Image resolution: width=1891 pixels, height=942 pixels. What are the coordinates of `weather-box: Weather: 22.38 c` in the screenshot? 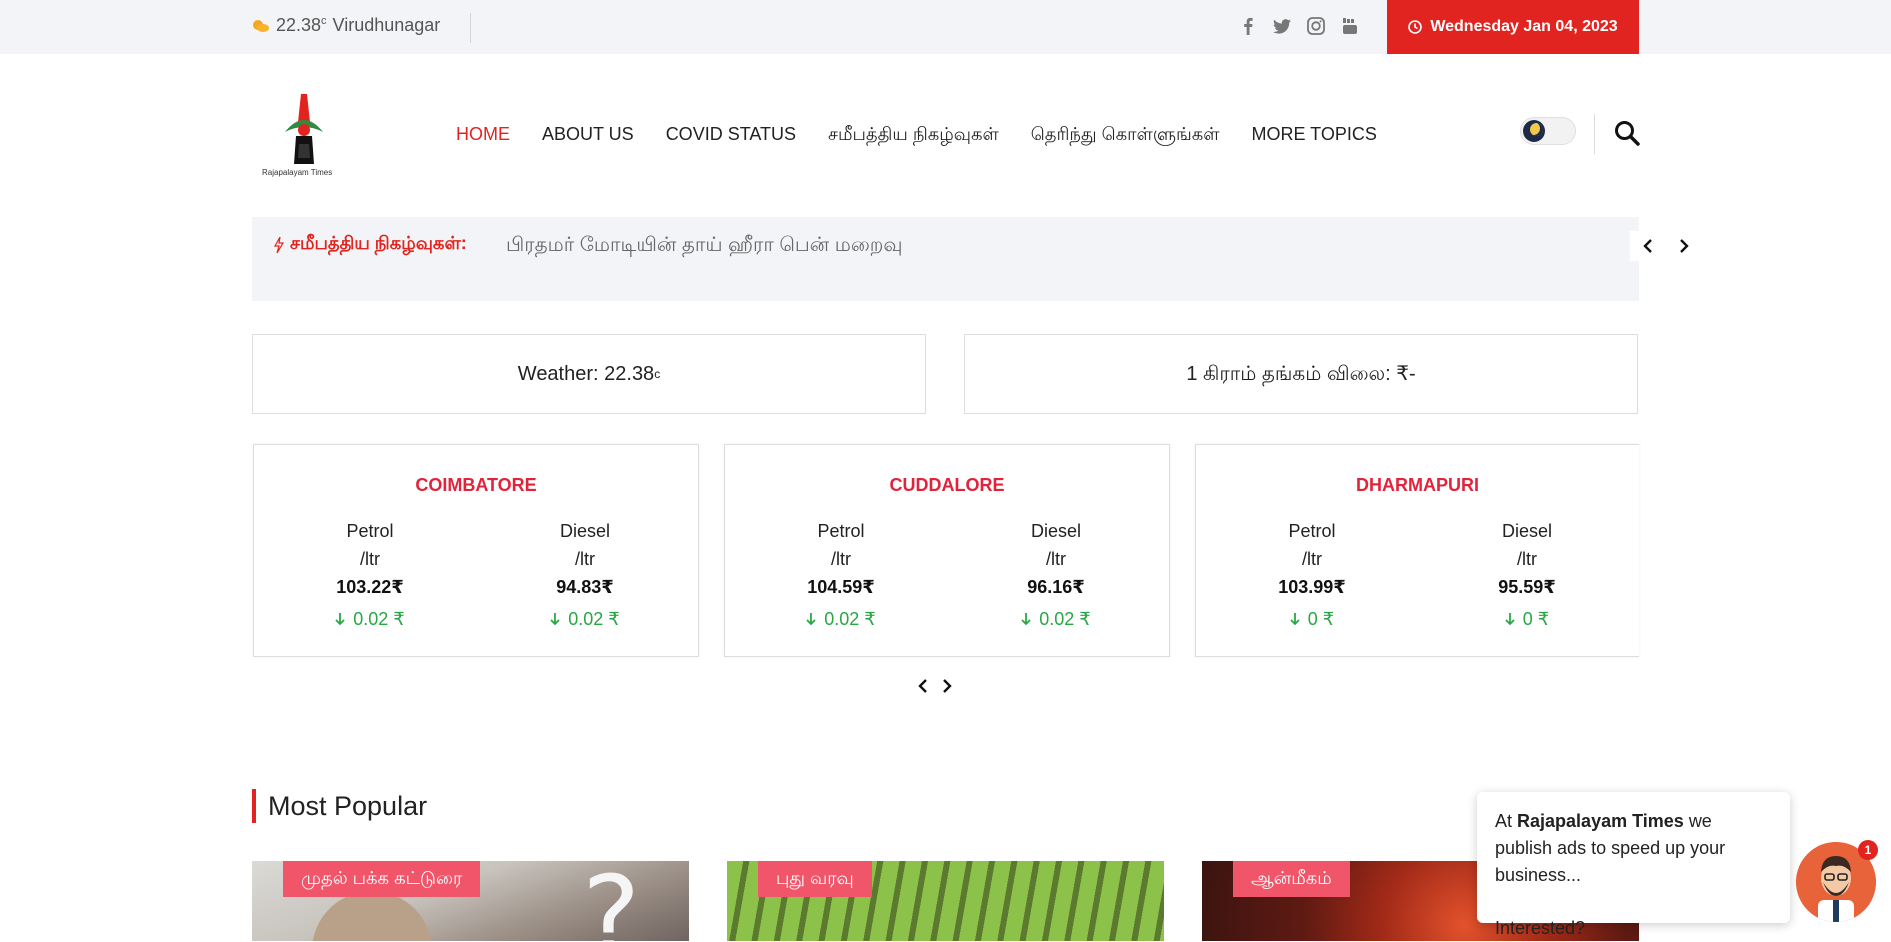 It's located at (589, 374).